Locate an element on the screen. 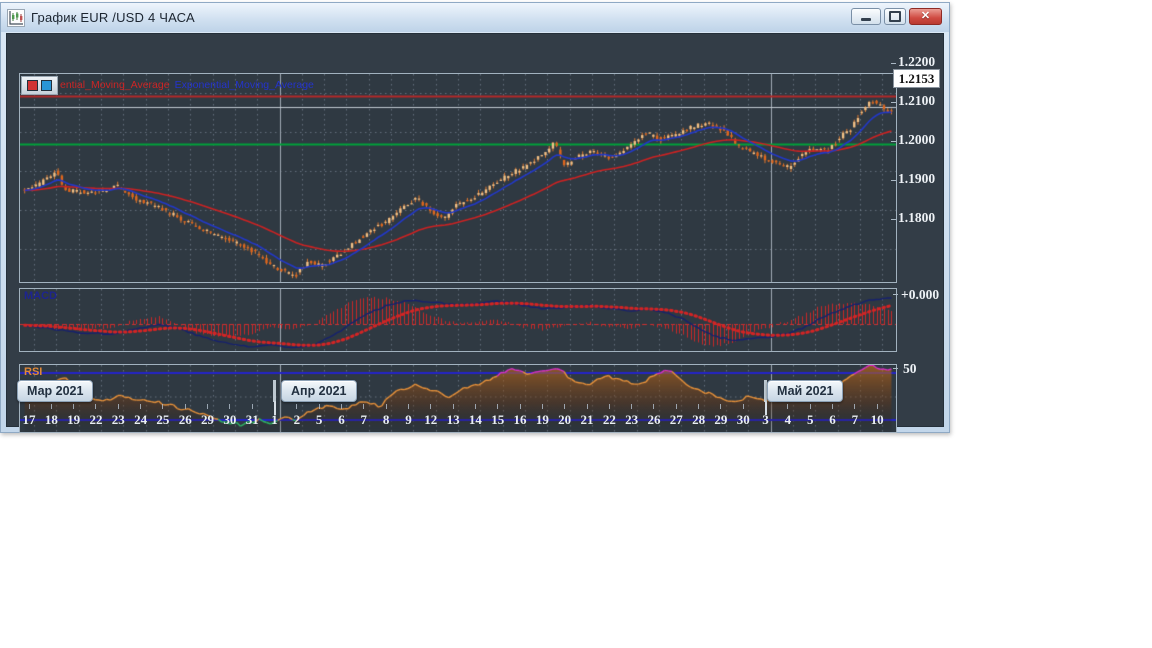 This screenshot has height=648, width=1152. maximize-button is located at coordinates (895, 16).